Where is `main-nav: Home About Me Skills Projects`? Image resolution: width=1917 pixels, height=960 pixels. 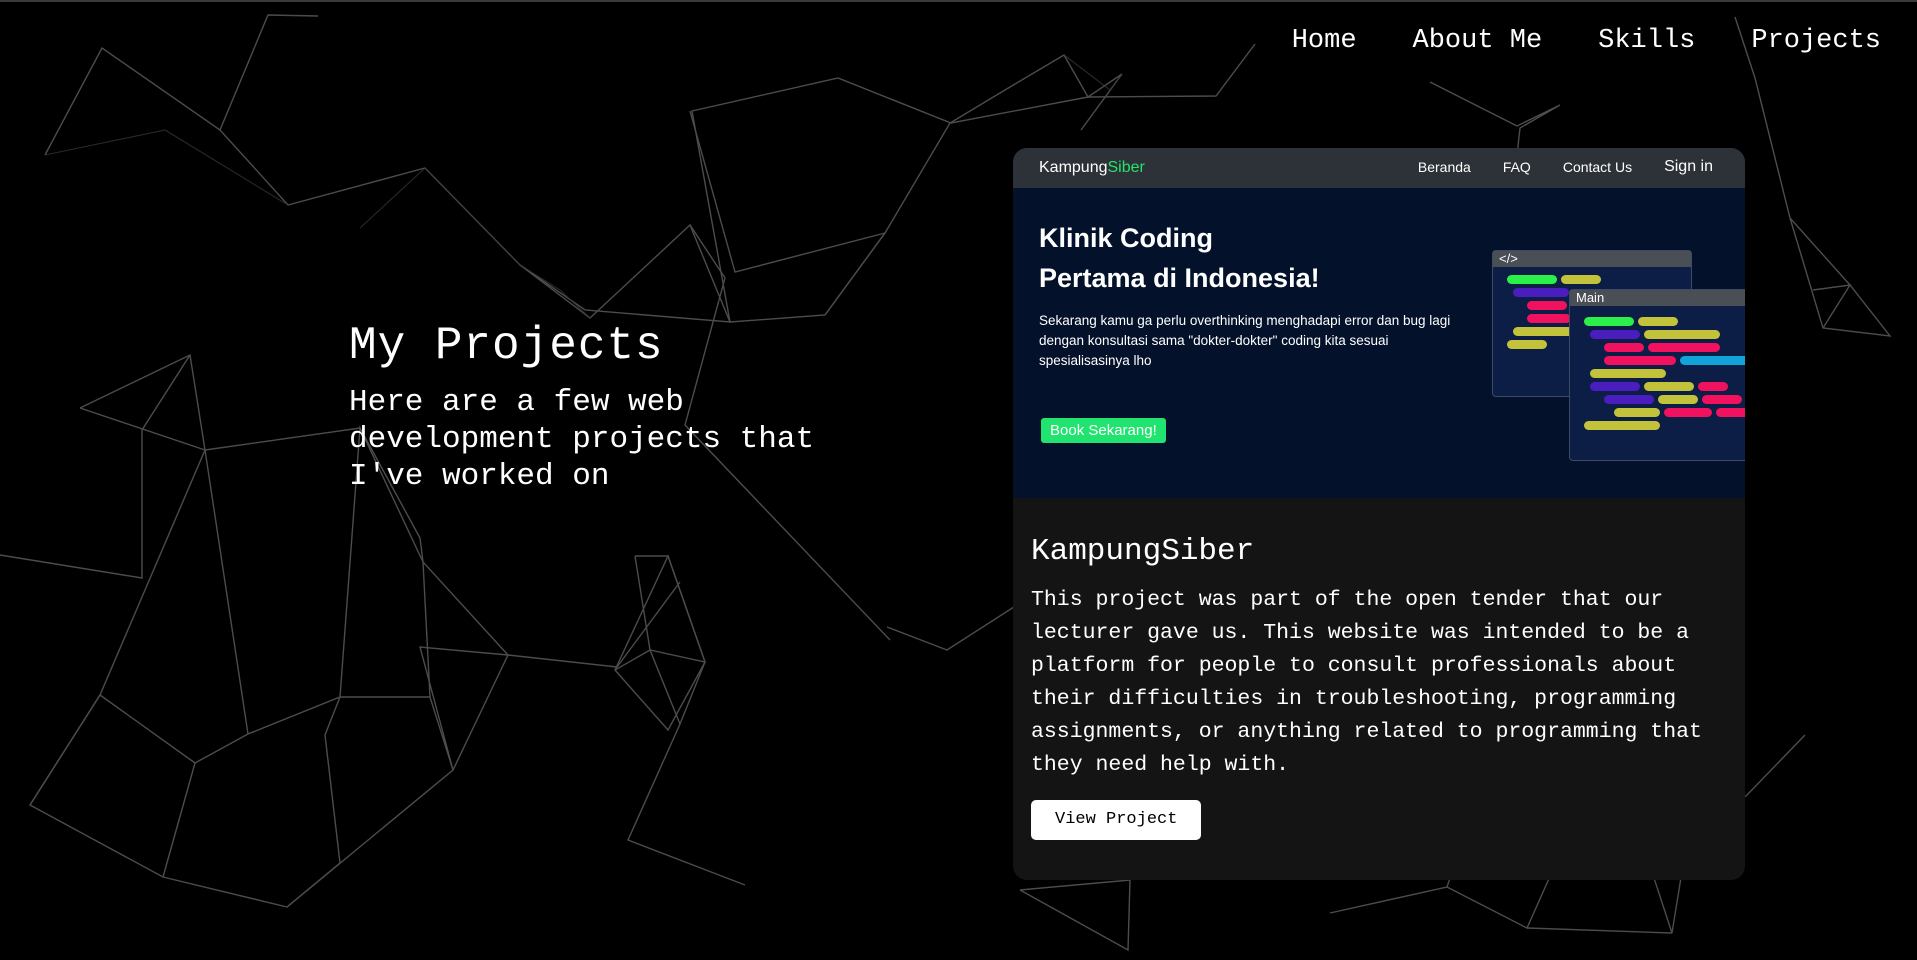
main-nav: Home About Me Skills Projects is located at coordinates (1586, 41).